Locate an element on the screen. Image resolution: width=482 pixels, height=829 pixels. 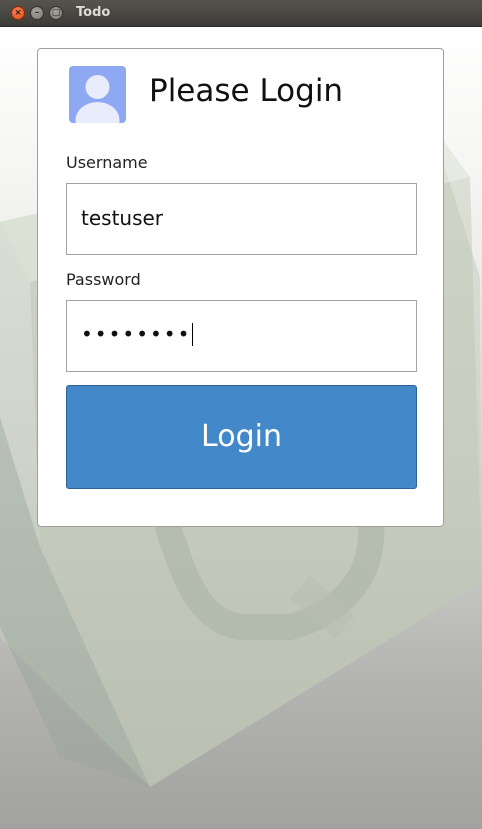
password-label: Password is located at coordinates (103, 279).